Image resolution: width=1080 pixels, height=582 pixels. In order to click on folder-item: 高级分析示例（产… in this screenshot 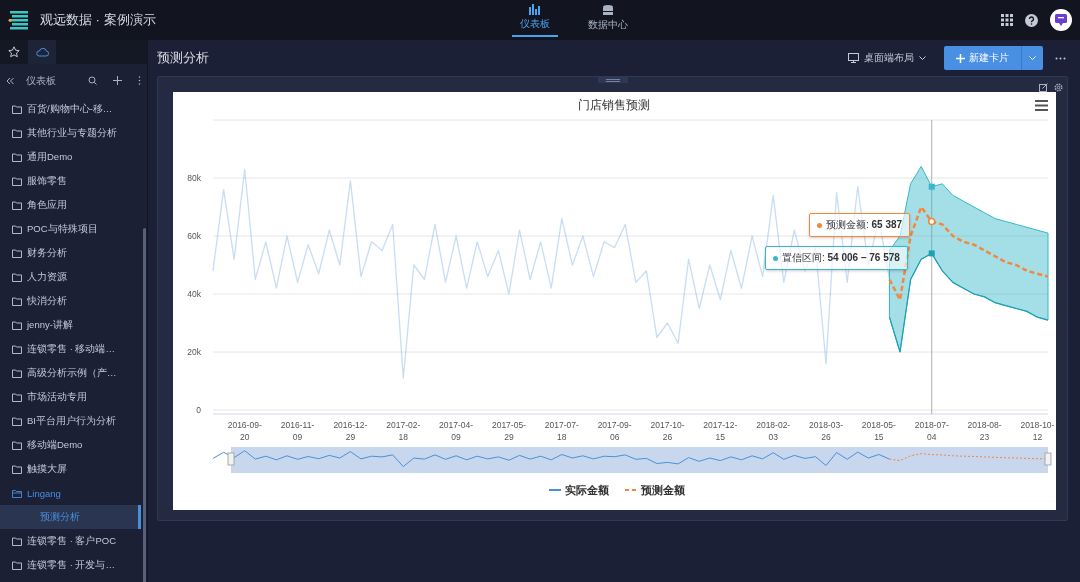, I will do `click(70, 373)`.